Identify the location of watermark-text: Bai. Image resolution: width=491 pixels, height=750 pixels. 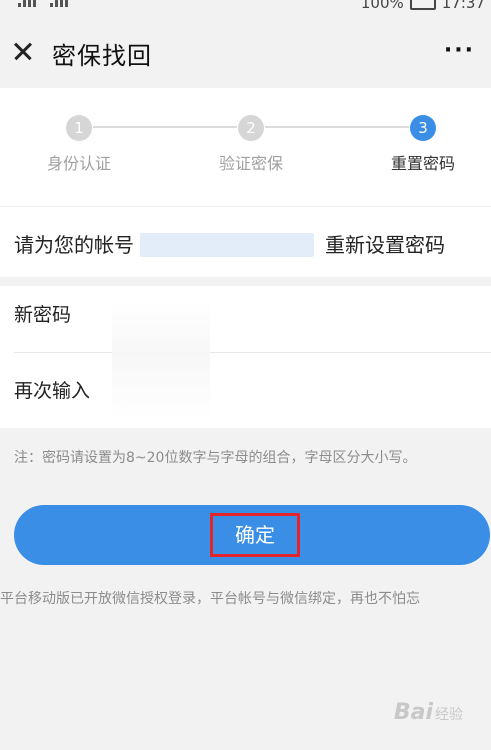
(413, 712).